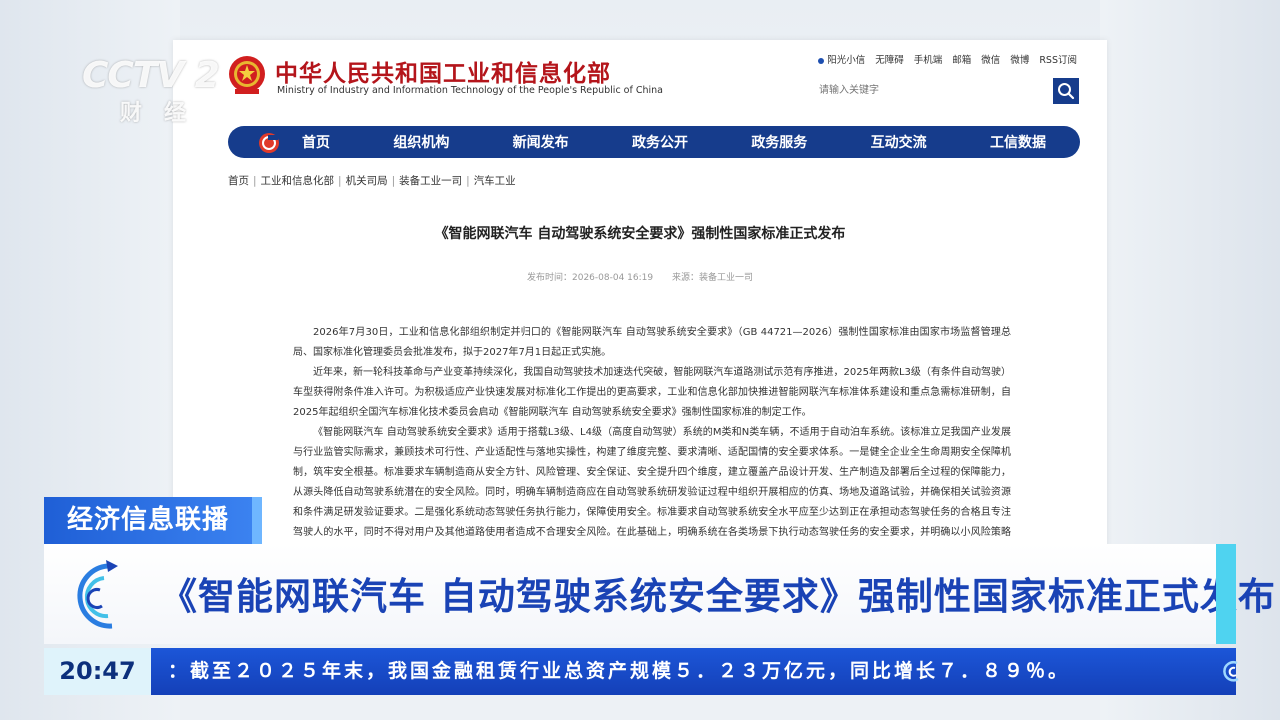 This screenshot has height=720, width=1280. I want to click on nav-item-news: 新闻发布, so click(541, 142).